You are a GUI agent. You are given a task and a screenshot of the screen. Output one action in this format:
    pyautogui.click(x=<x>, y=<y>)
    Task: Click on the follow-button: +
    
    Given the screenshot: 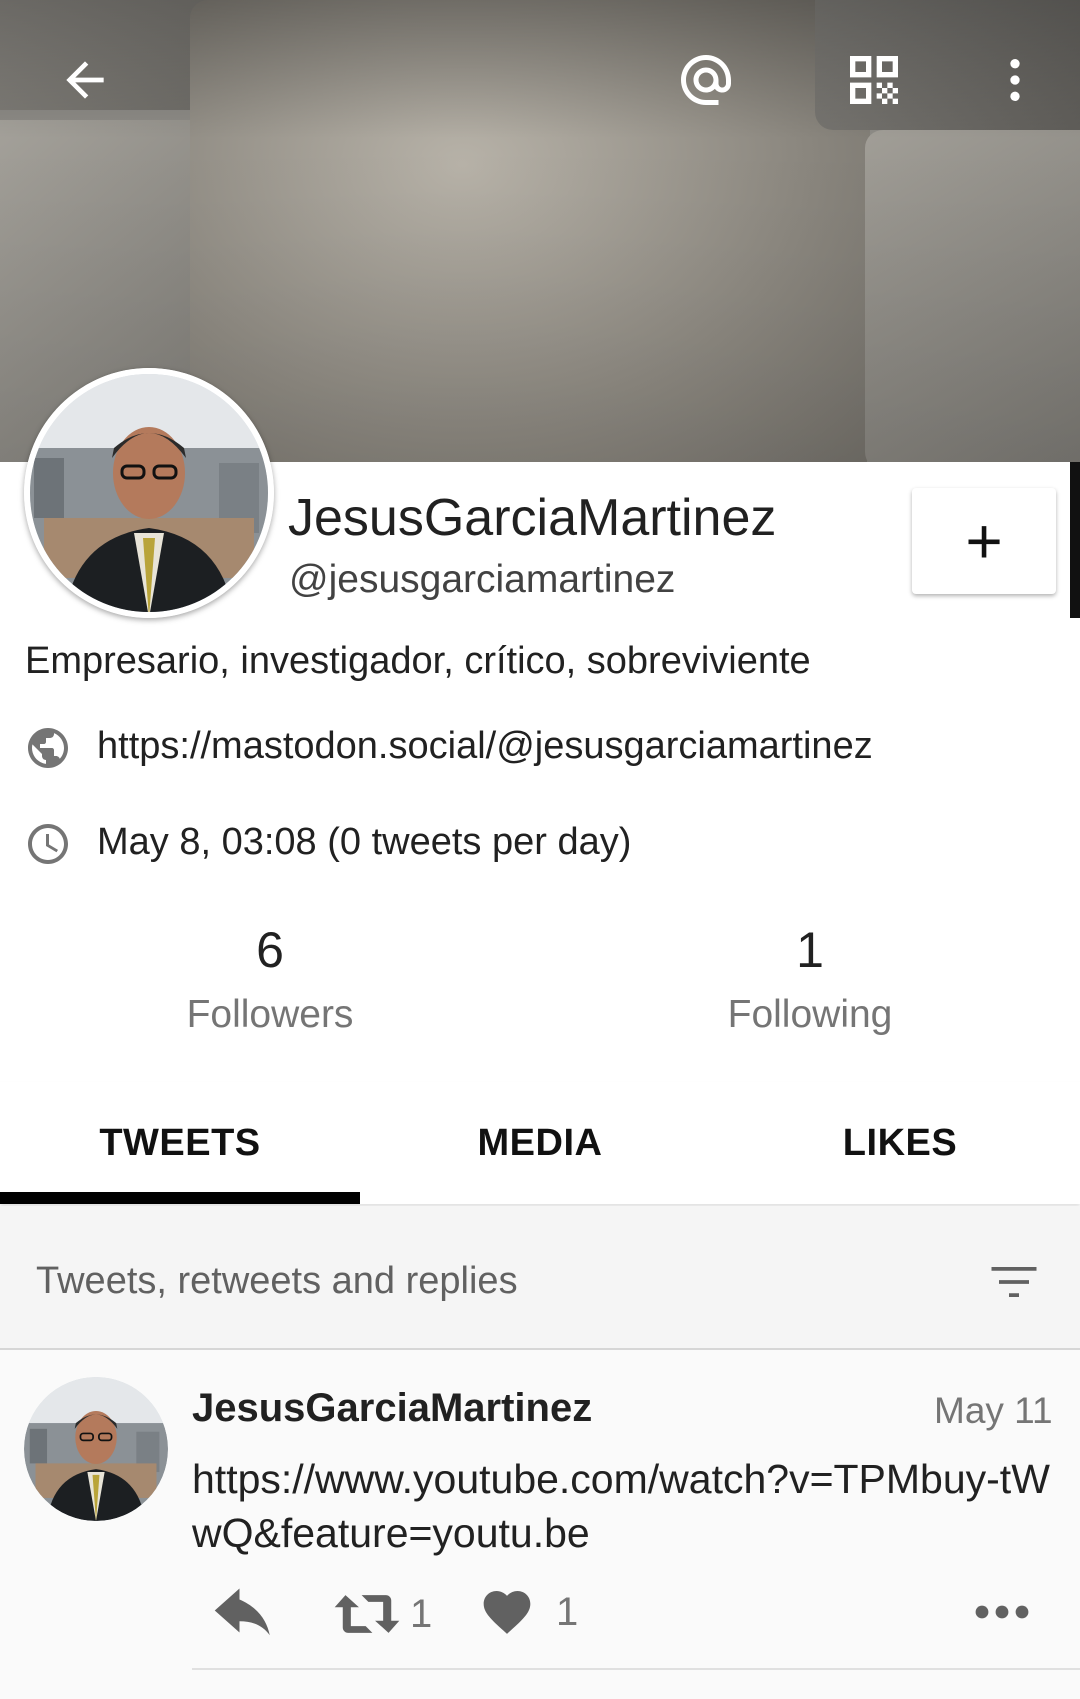 What is the action you would take?
    pyautogui.click(x=984, y=541)
    